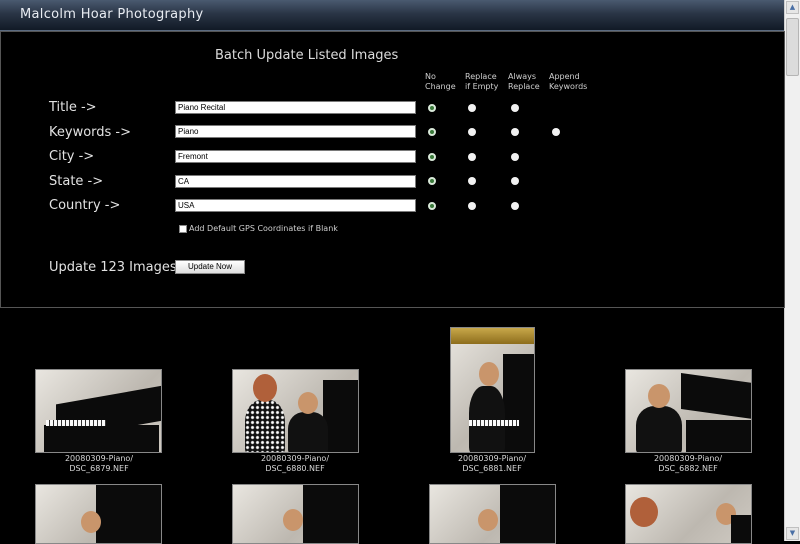 The image size is (800, 544). What do you see at coordinates (515, 157) in the screenshot?
I see `city-always-replace-radio` at bounding box center [515, 157].